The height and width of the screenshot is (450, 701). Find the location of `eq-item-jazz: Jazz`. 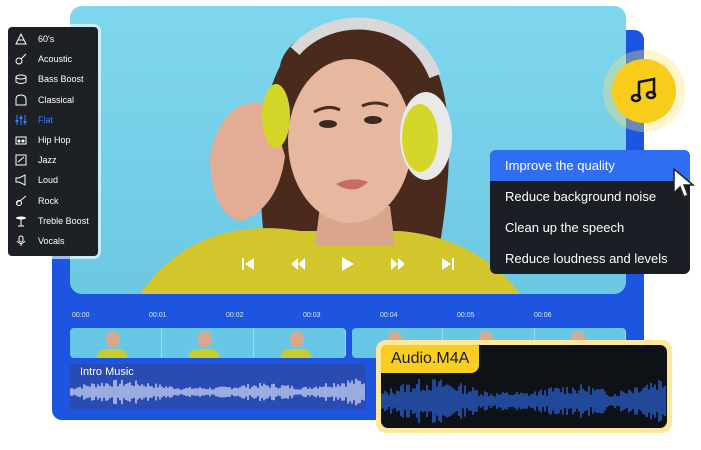

eq-item-jazz: Jazz is located at coordinates (53, 160).